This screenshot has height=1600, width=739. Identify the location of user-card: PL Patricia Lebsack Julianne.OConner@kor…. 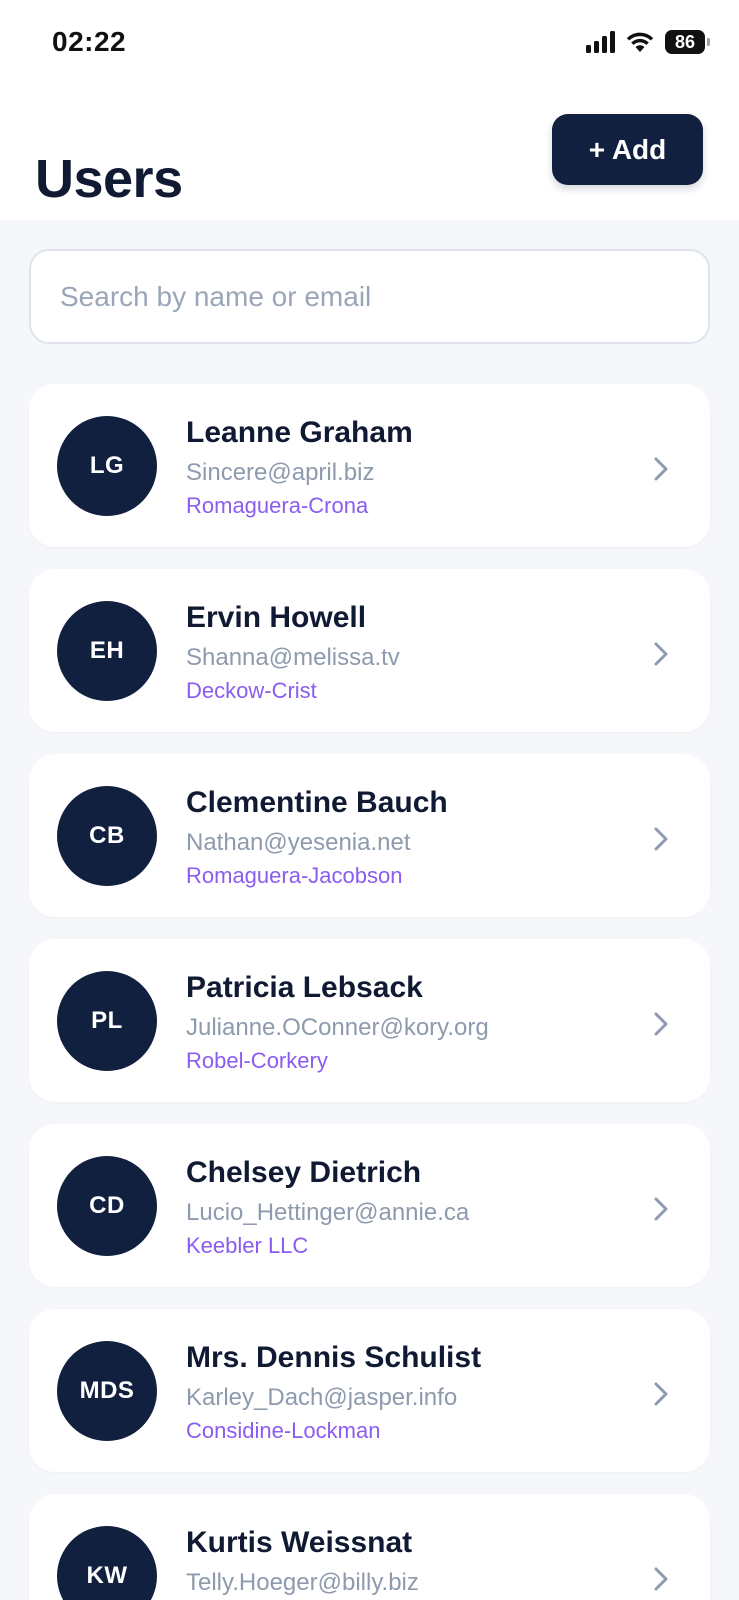
(369, 1020).